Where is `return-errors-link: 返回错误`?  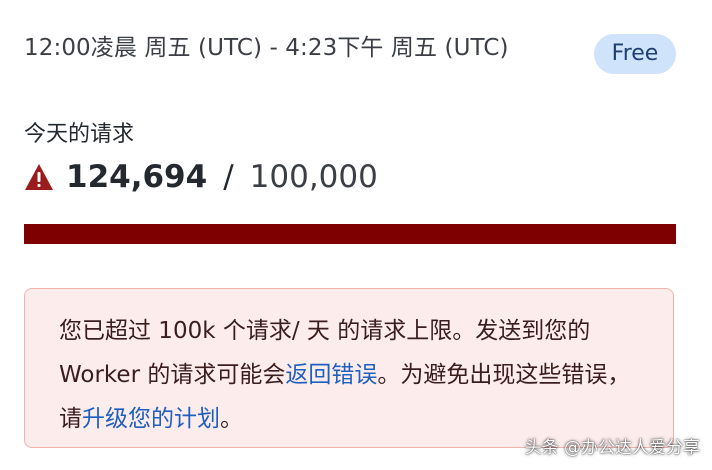 return-errors-link: 返回错误 is located at coordinates (331, 375).